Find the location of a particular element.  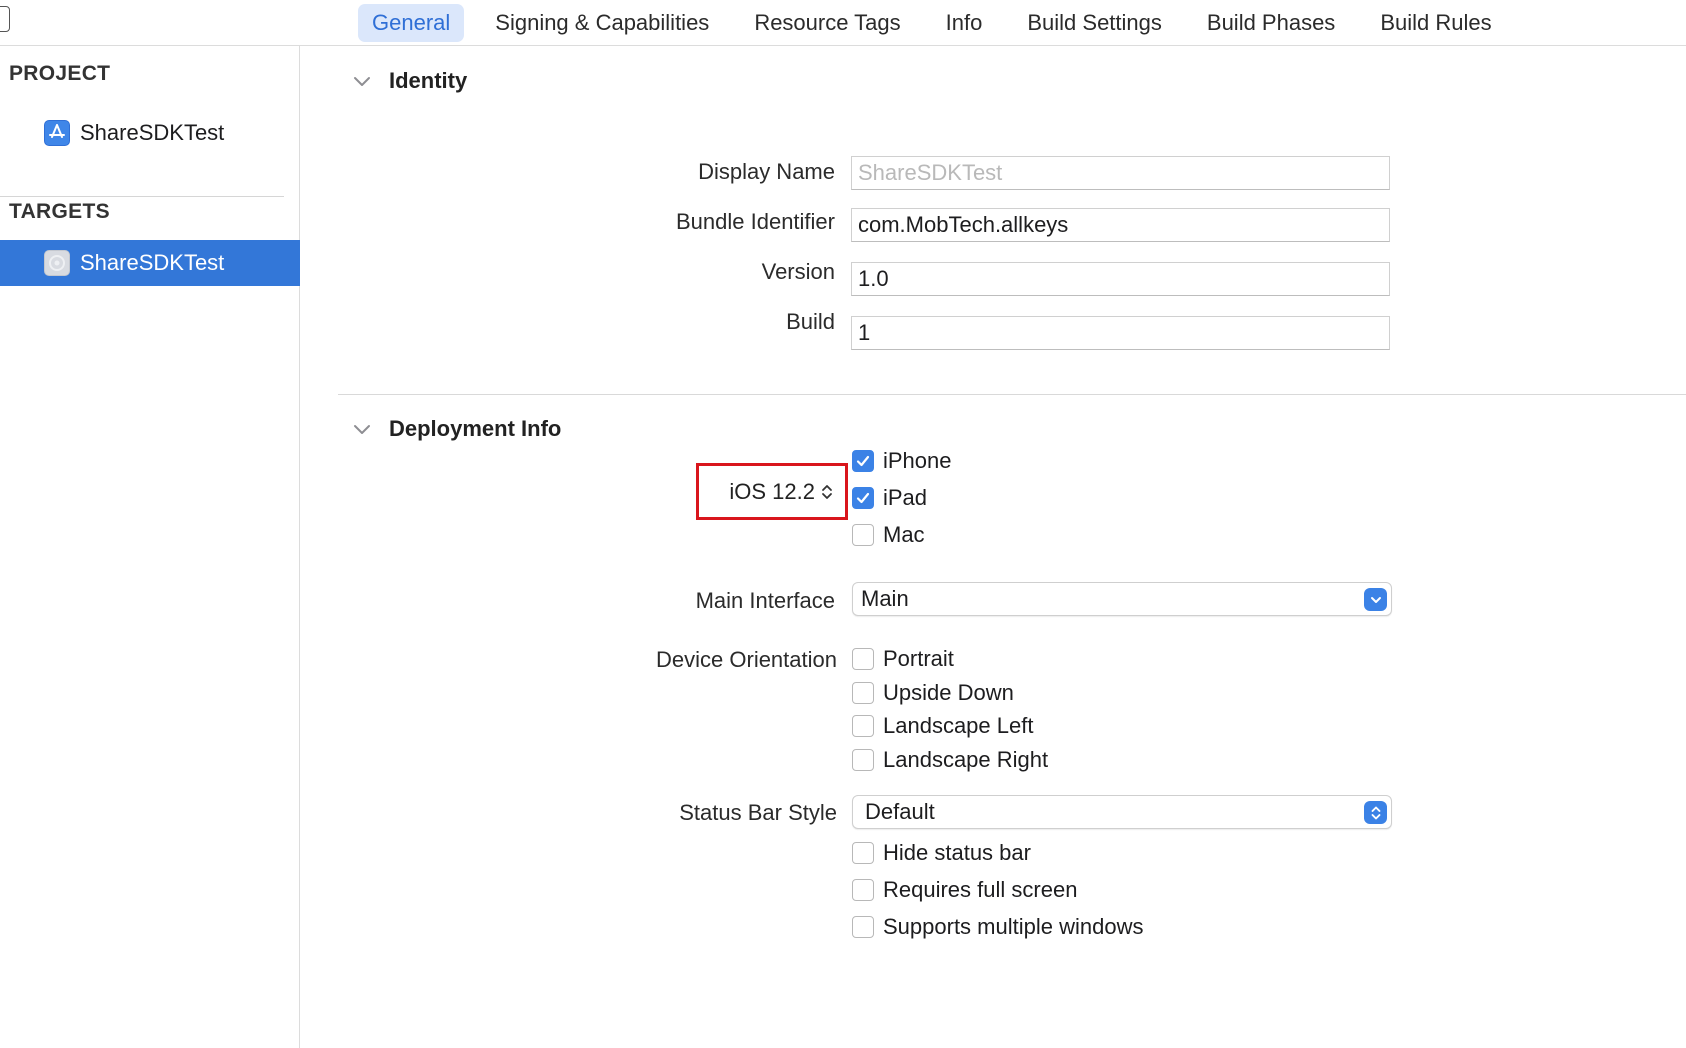

identity-header: Identity is located at coordinates (409, 81).